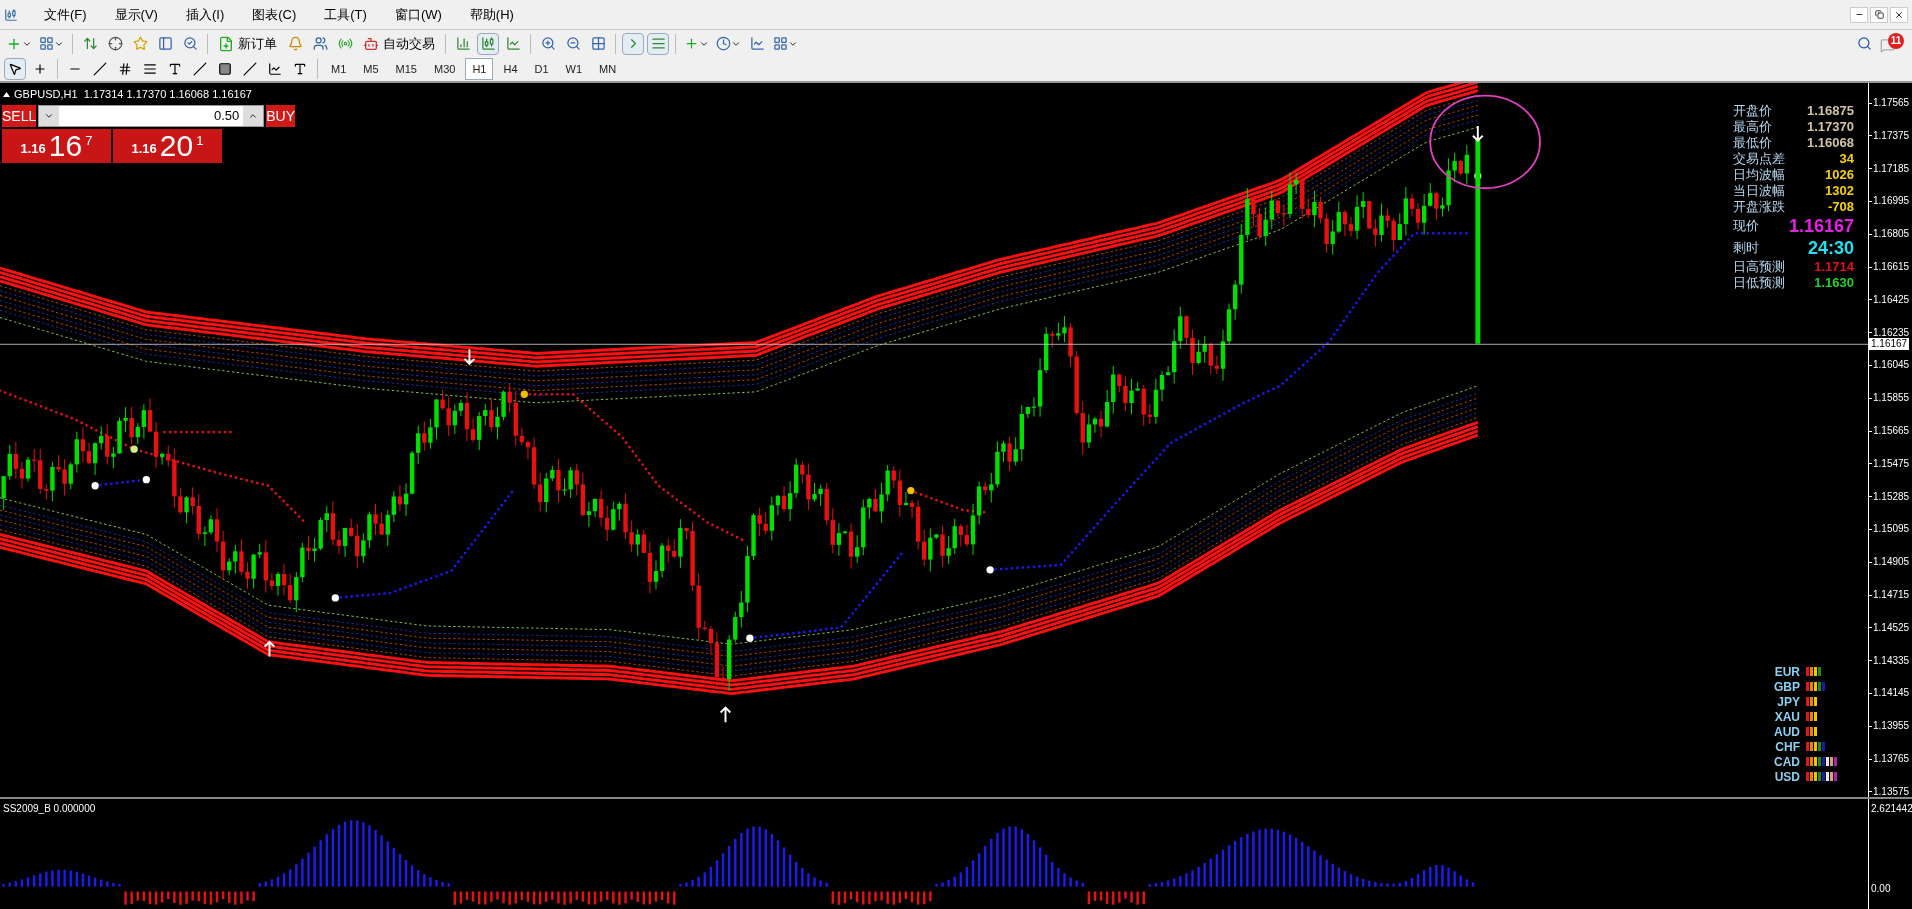 The width and height of the screenshot is (1912, 909). I want to click on candlestick-icon, so click(488, 43).